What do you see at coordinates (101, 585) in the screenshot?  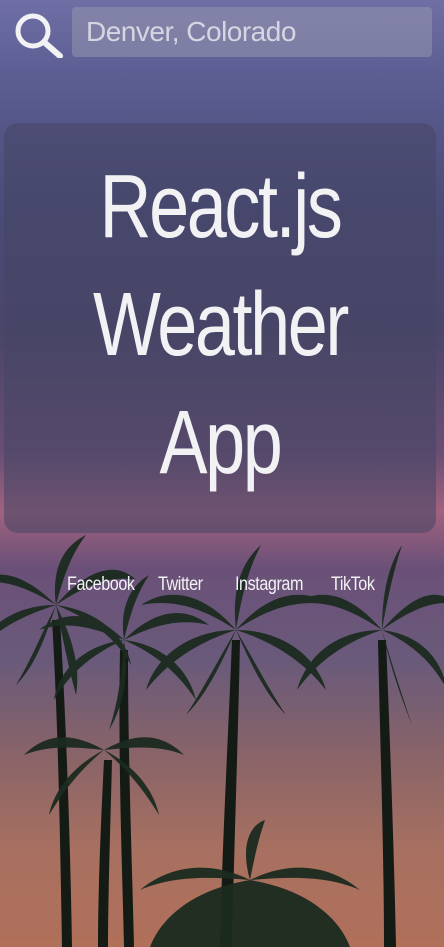 I see `facebook-link: Facebook` at bounding box center [101, 585].